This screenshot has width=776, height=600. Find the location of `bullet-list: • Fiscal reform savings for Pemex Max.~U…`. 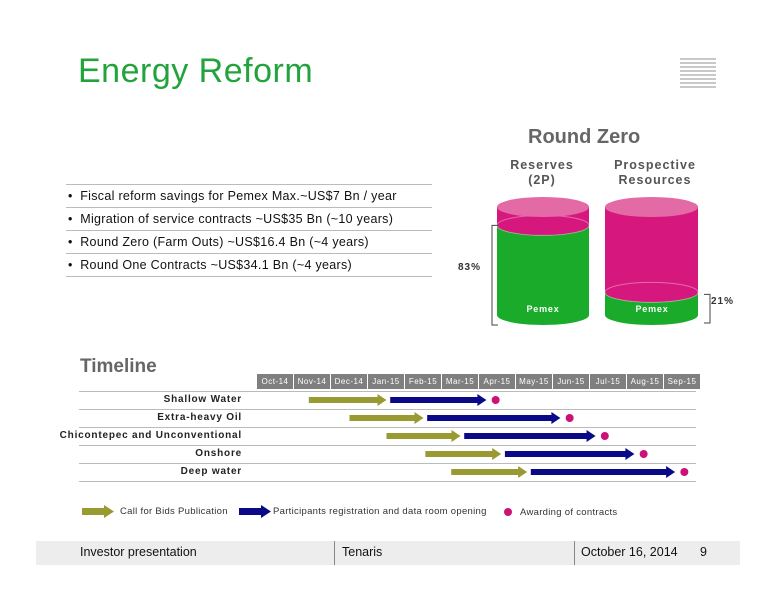

bullet-list: • Fiscal reform savings for Pemex Max.~U… is located at coordinates (249, 230).